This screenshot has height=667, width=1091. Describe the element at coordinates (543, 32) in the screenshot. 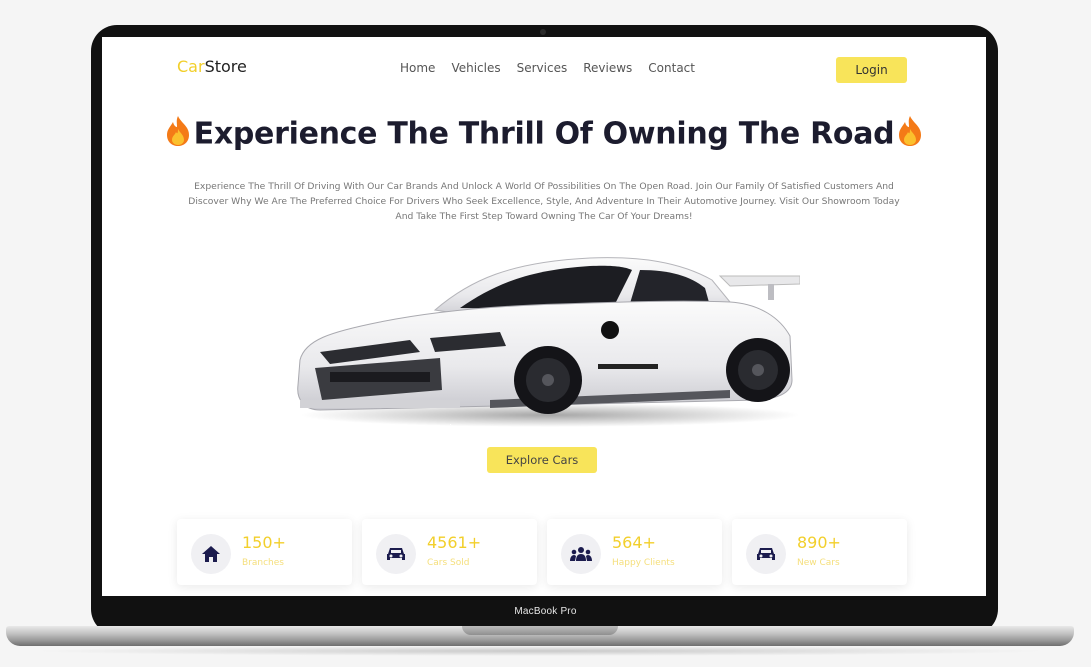

I see `laptop-camera` at that location.